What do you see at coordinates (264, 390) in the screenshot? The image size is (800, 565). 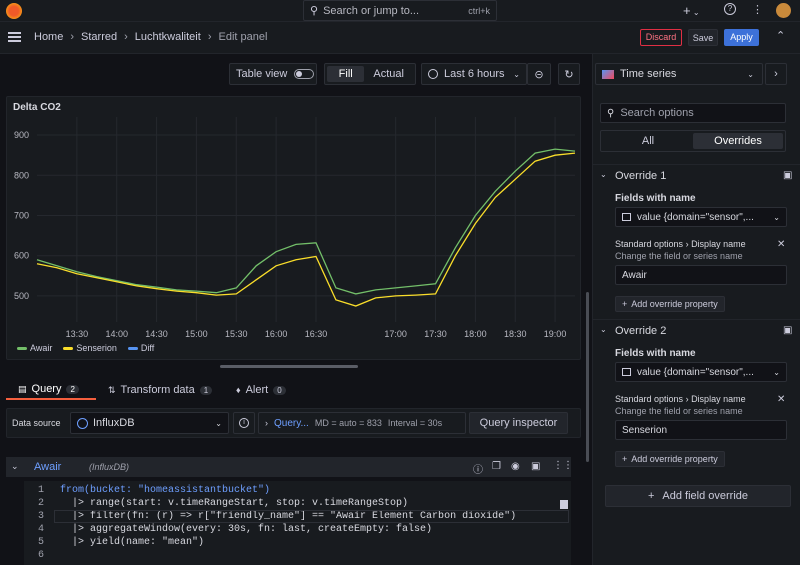 I see `tab-alert: ♦ Alert 0` at bounding box center [264, 390].